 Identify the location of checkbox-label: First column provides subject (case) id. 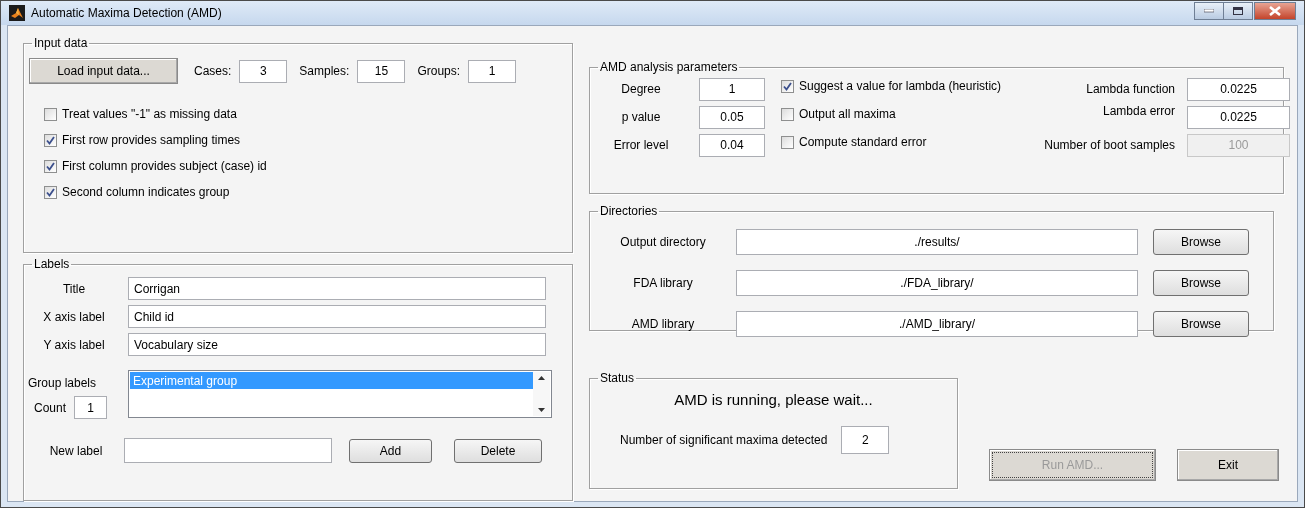
(164, 166).